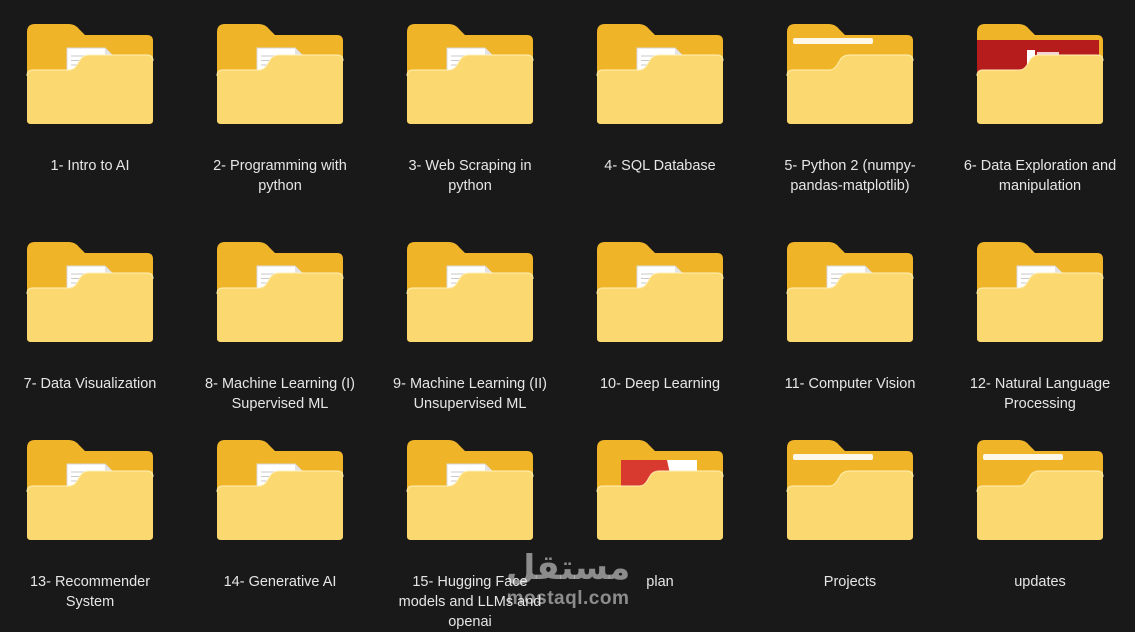  I want to click on folder-label: 2- Programming with python, so click(280, 176).